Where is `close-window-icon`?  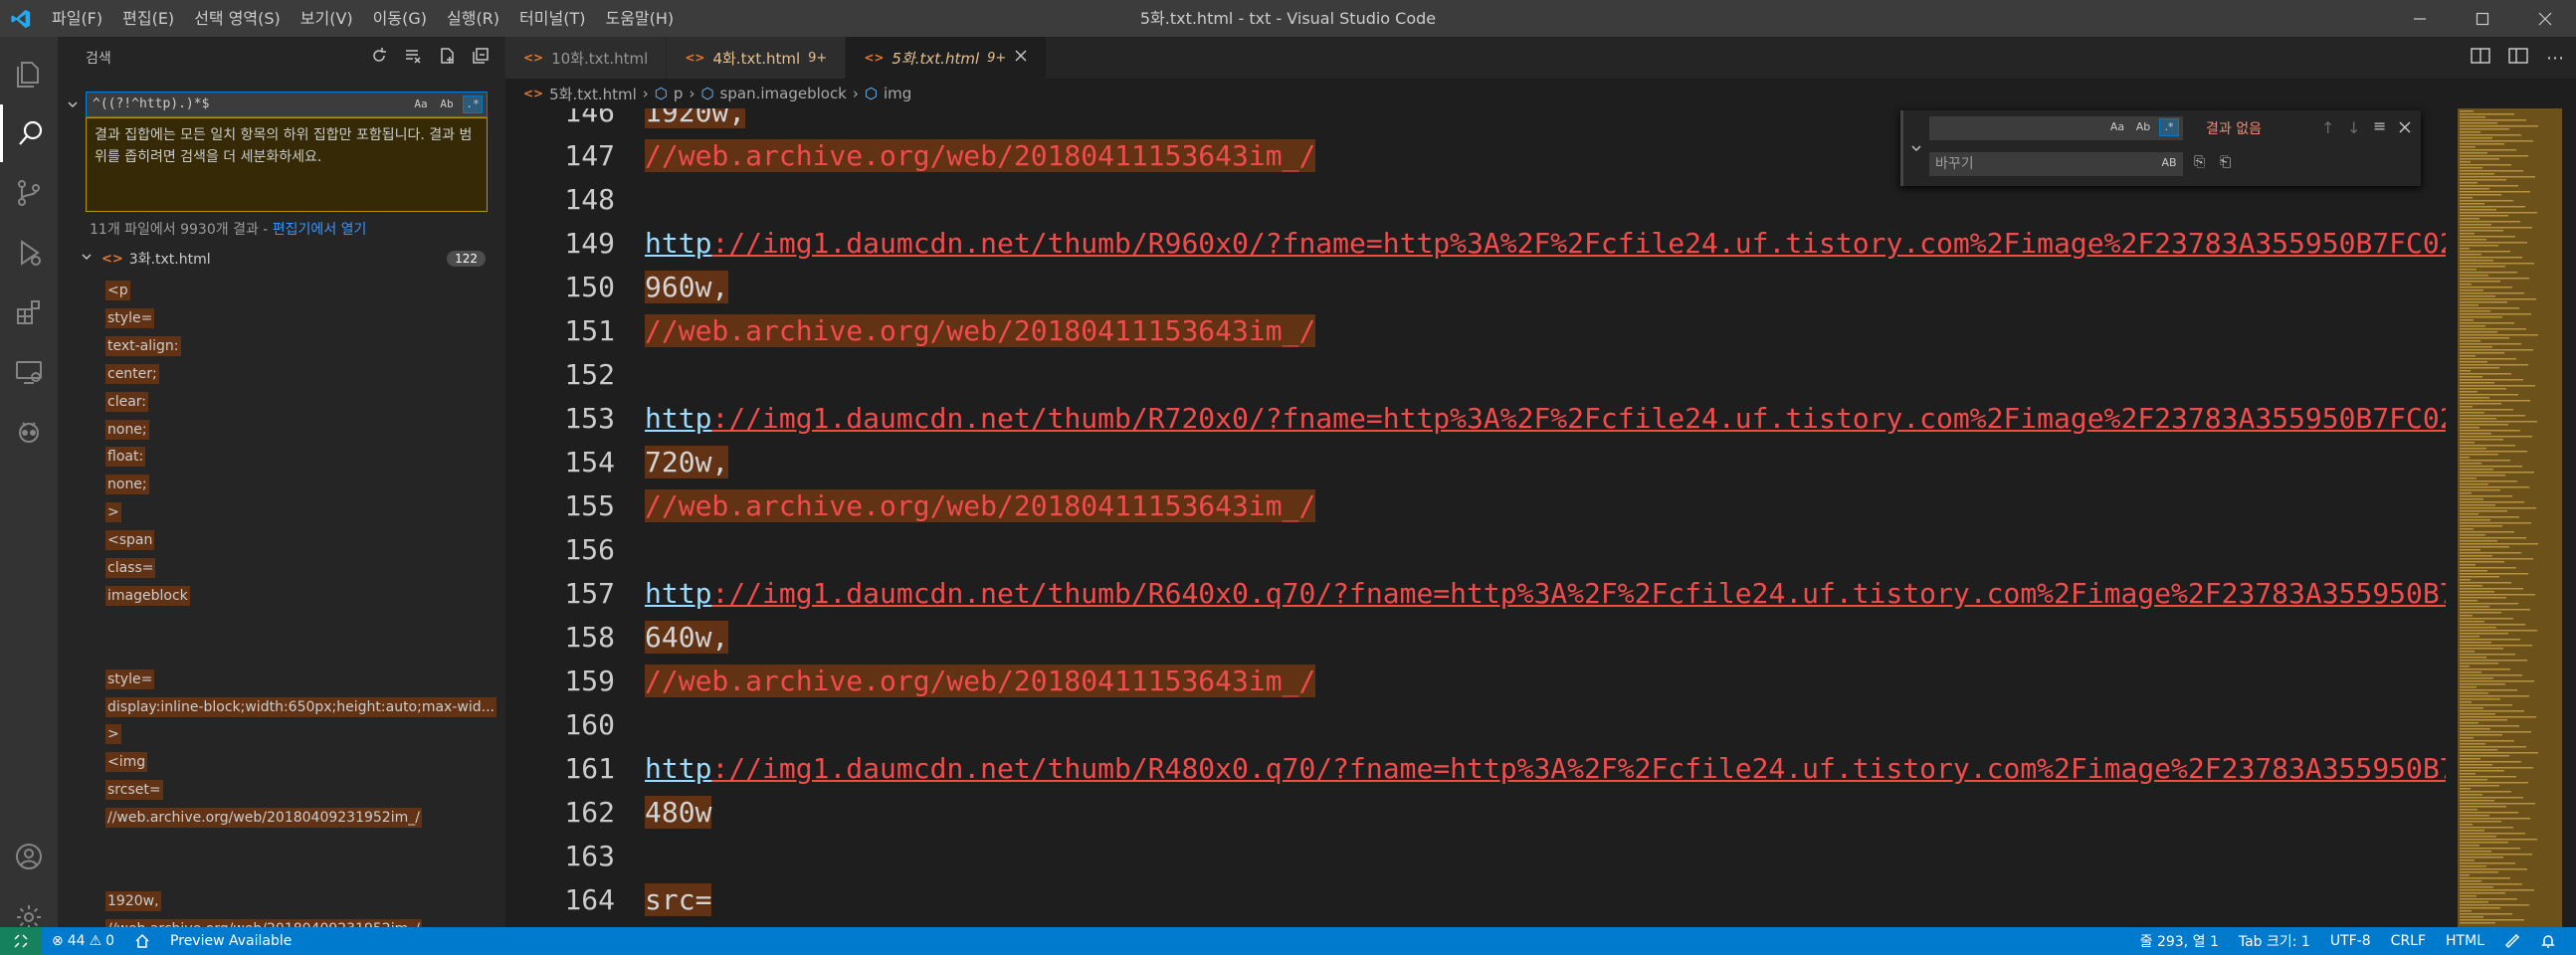
close-window-icon is located at coordinates (2544, 18).